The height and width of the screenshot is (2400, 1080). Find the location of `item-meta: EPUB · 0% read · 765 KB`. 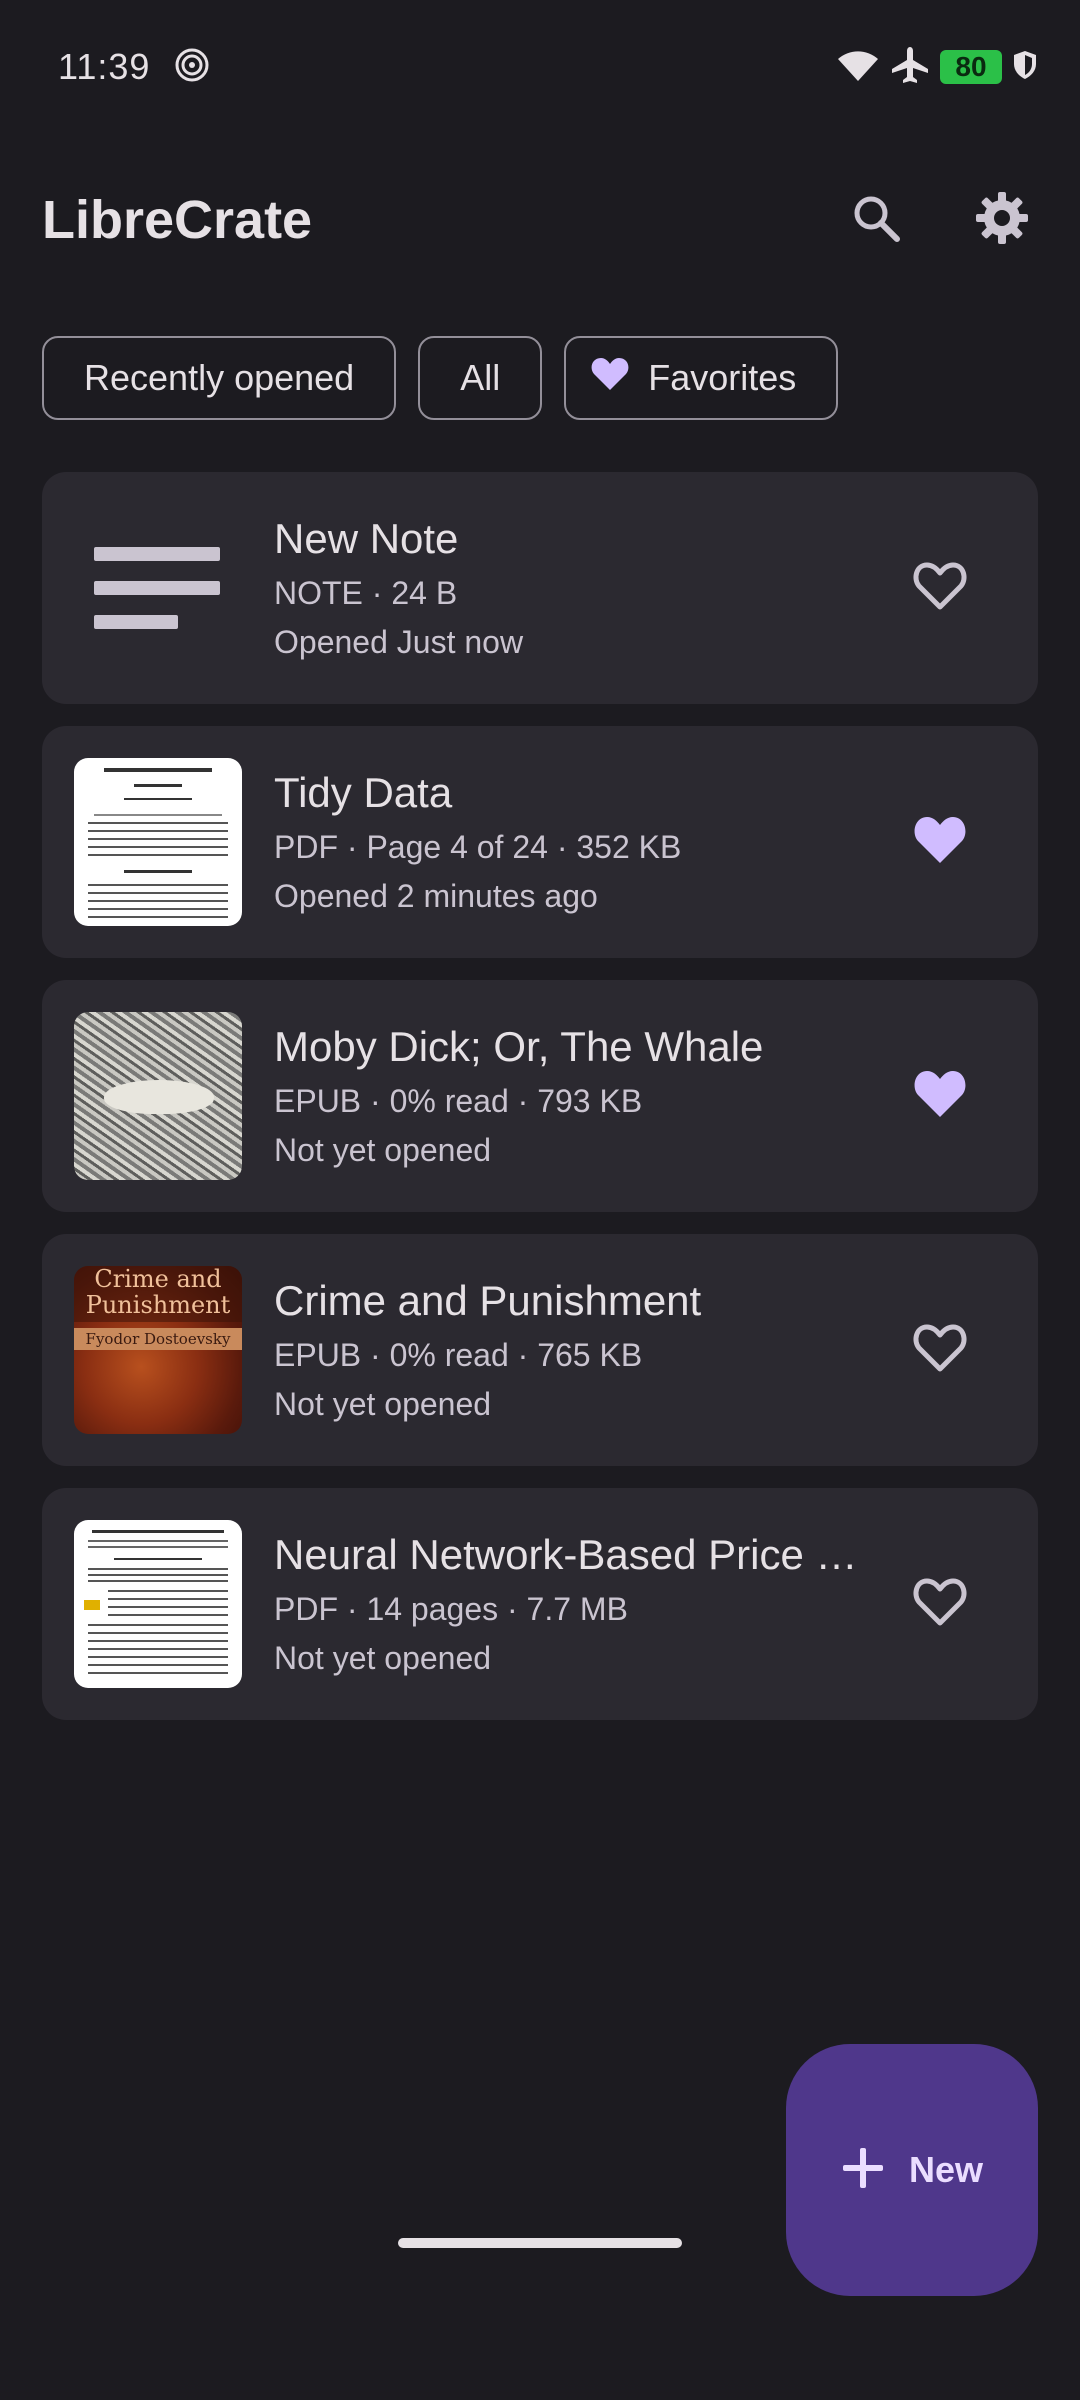

item-meta: EPUB · 0% read · 765 KB is located at coordinates (458, 1355).